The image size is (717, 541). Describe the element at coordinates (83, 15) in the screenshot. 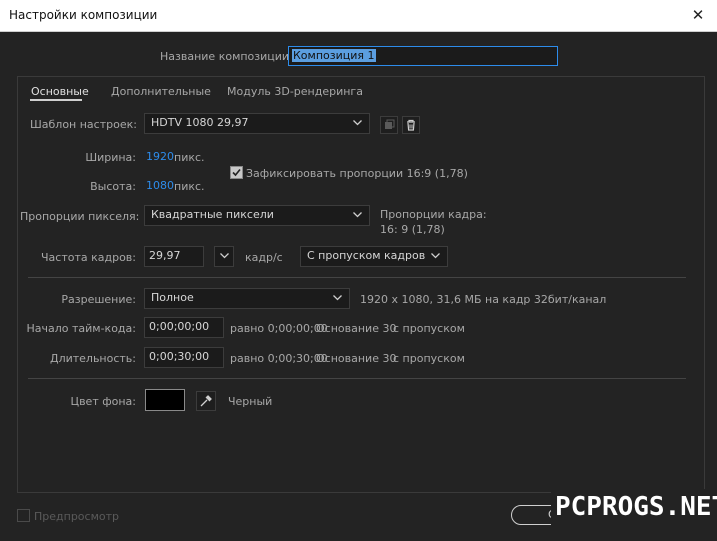

I see `window-title: Настройки композиции` at that location.